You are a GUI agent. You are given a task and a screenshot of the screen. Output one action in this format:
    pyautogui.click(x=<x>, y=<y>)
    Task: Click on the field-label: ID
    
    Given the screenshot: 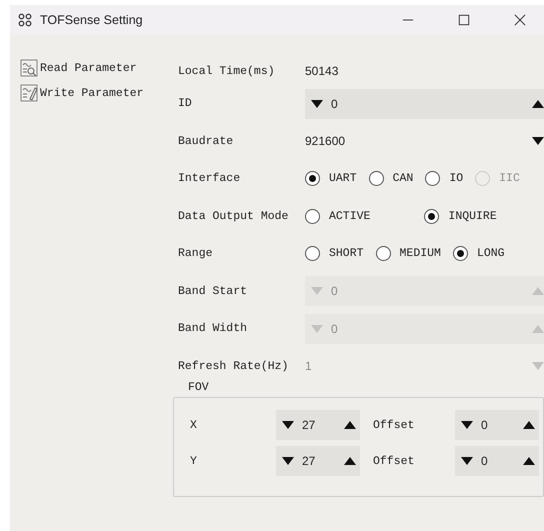 What is the action you would take?
    pyautogui.click(x=185, y=103)
    